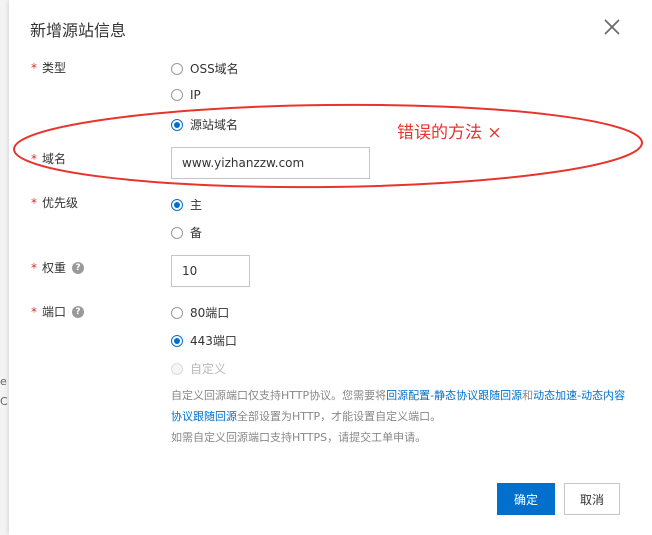  Describe the element at coordinates (186, 232) in the screenshot. I see `radio-priority-backup: 备` at that location.